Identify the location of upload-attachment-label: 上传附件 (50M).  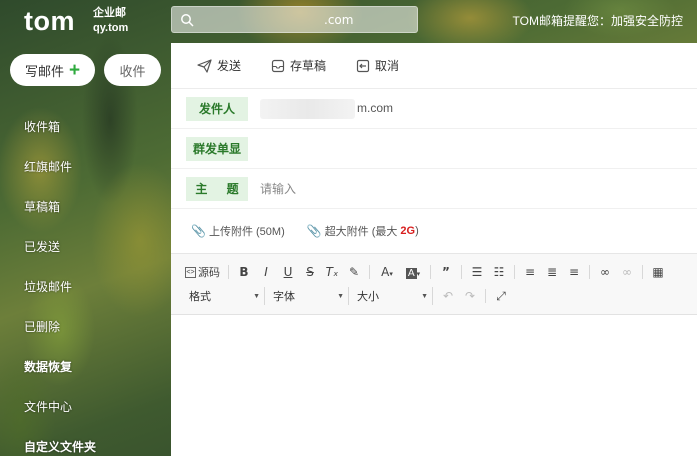
(246, 232).